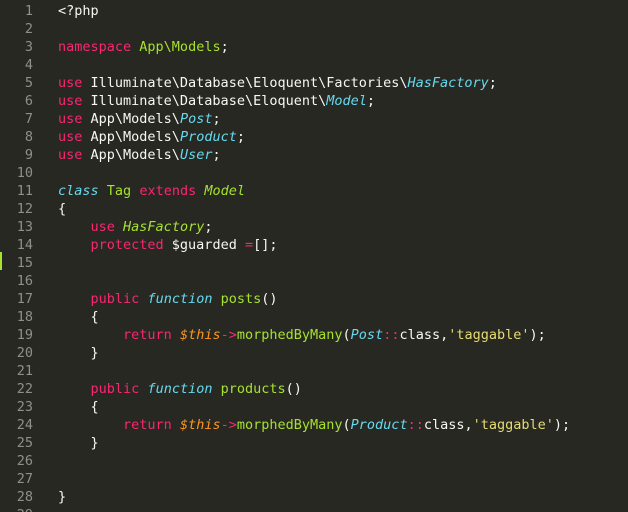 This screenshot has width=628, height=512. What do you see at coordinates (28, 83) in the screenshot?
I see `line-number: 5` at bounding box center [28, 83].